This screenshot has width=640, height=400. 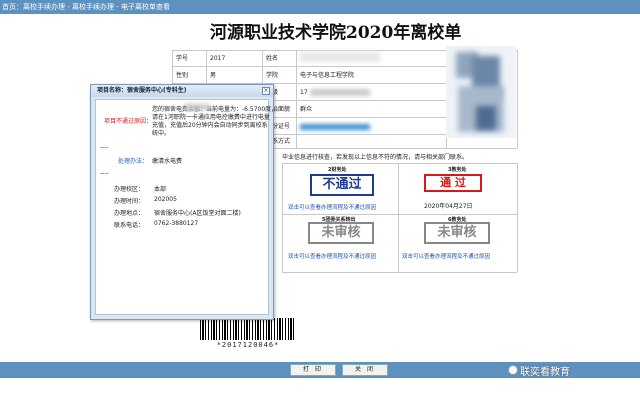 I want to click on watermark: 联奕看教育, so click(x=545, y=372).